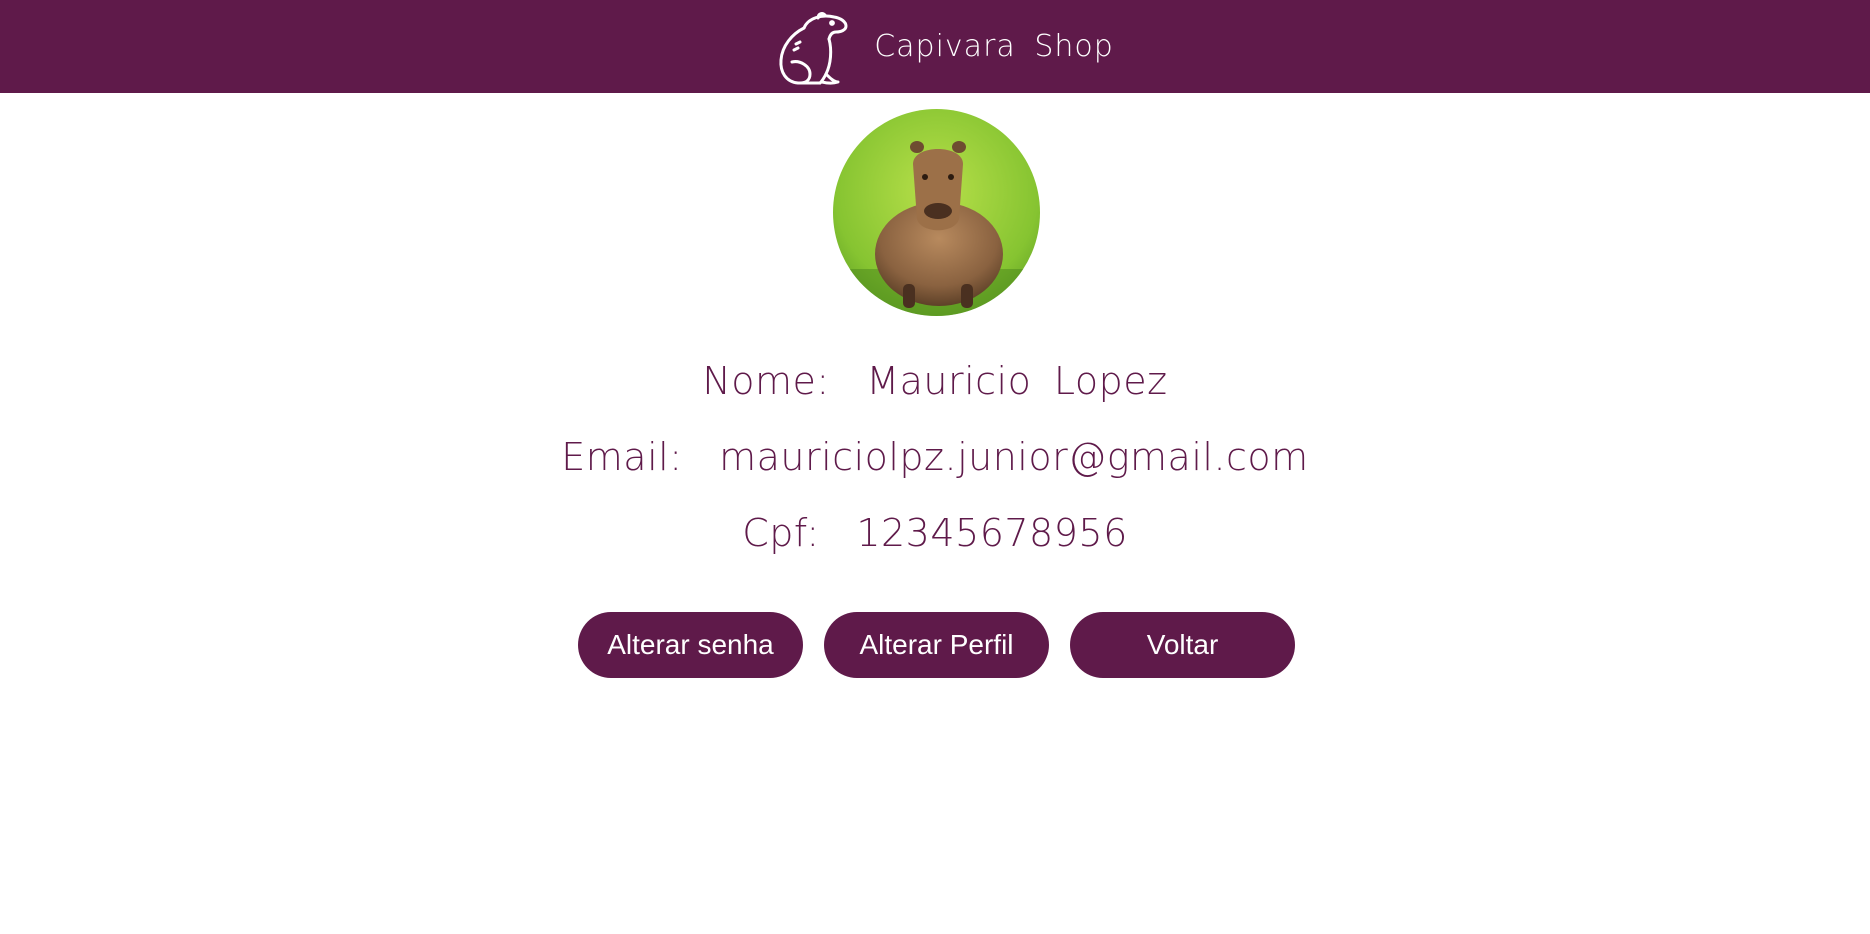  I want to click on capybara-photo-icon, so click(936, 212).